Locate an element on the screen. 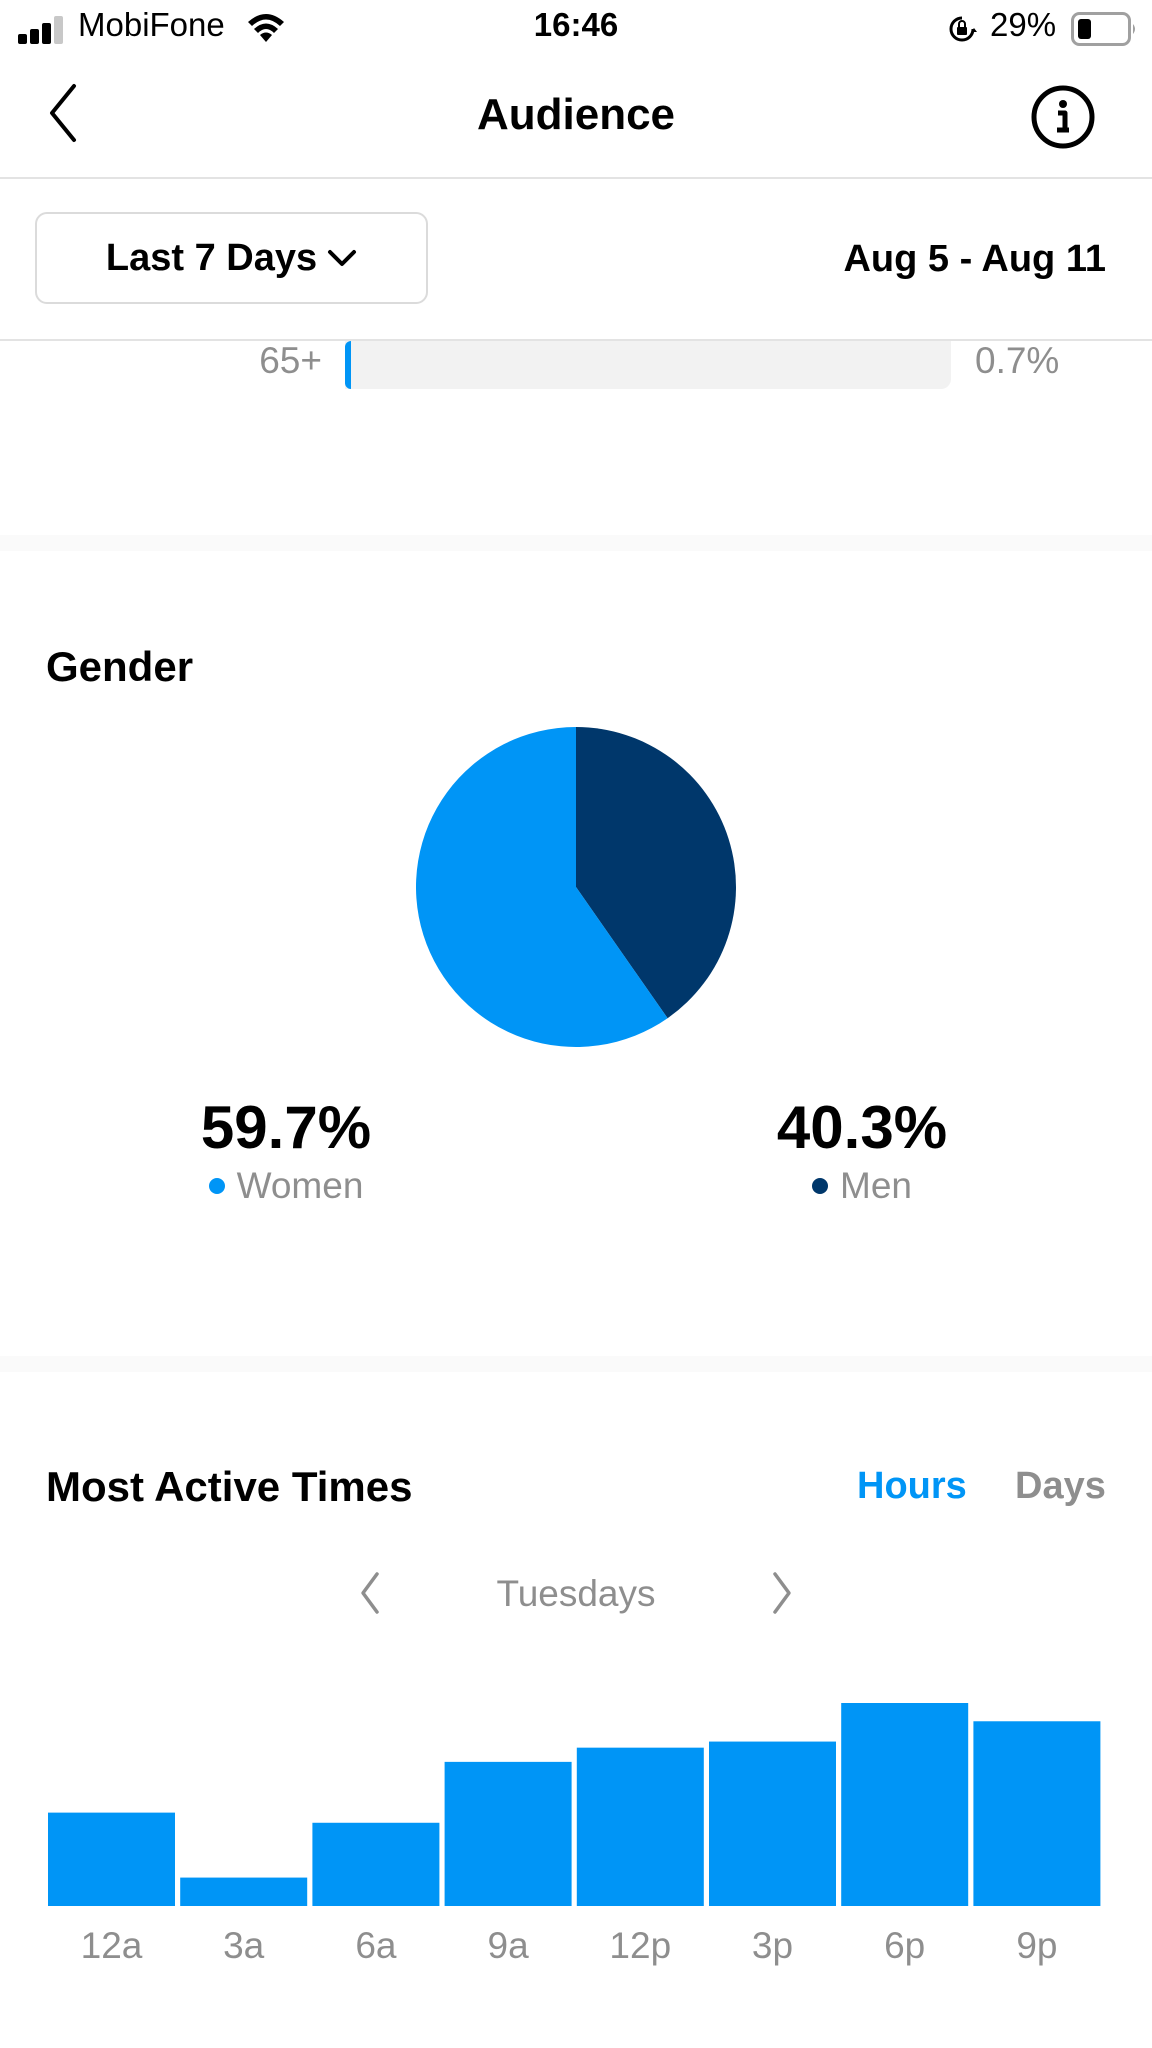  x-tick-label: 3p is located at coordinates (772, 1945).